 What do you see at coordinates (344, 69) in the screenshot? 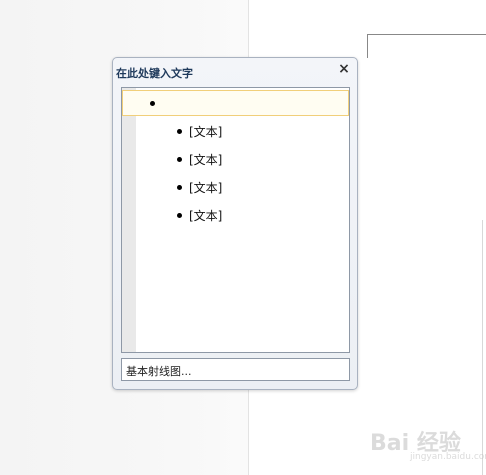
I see `close-icon: ×` at bounding box center [344, 69].